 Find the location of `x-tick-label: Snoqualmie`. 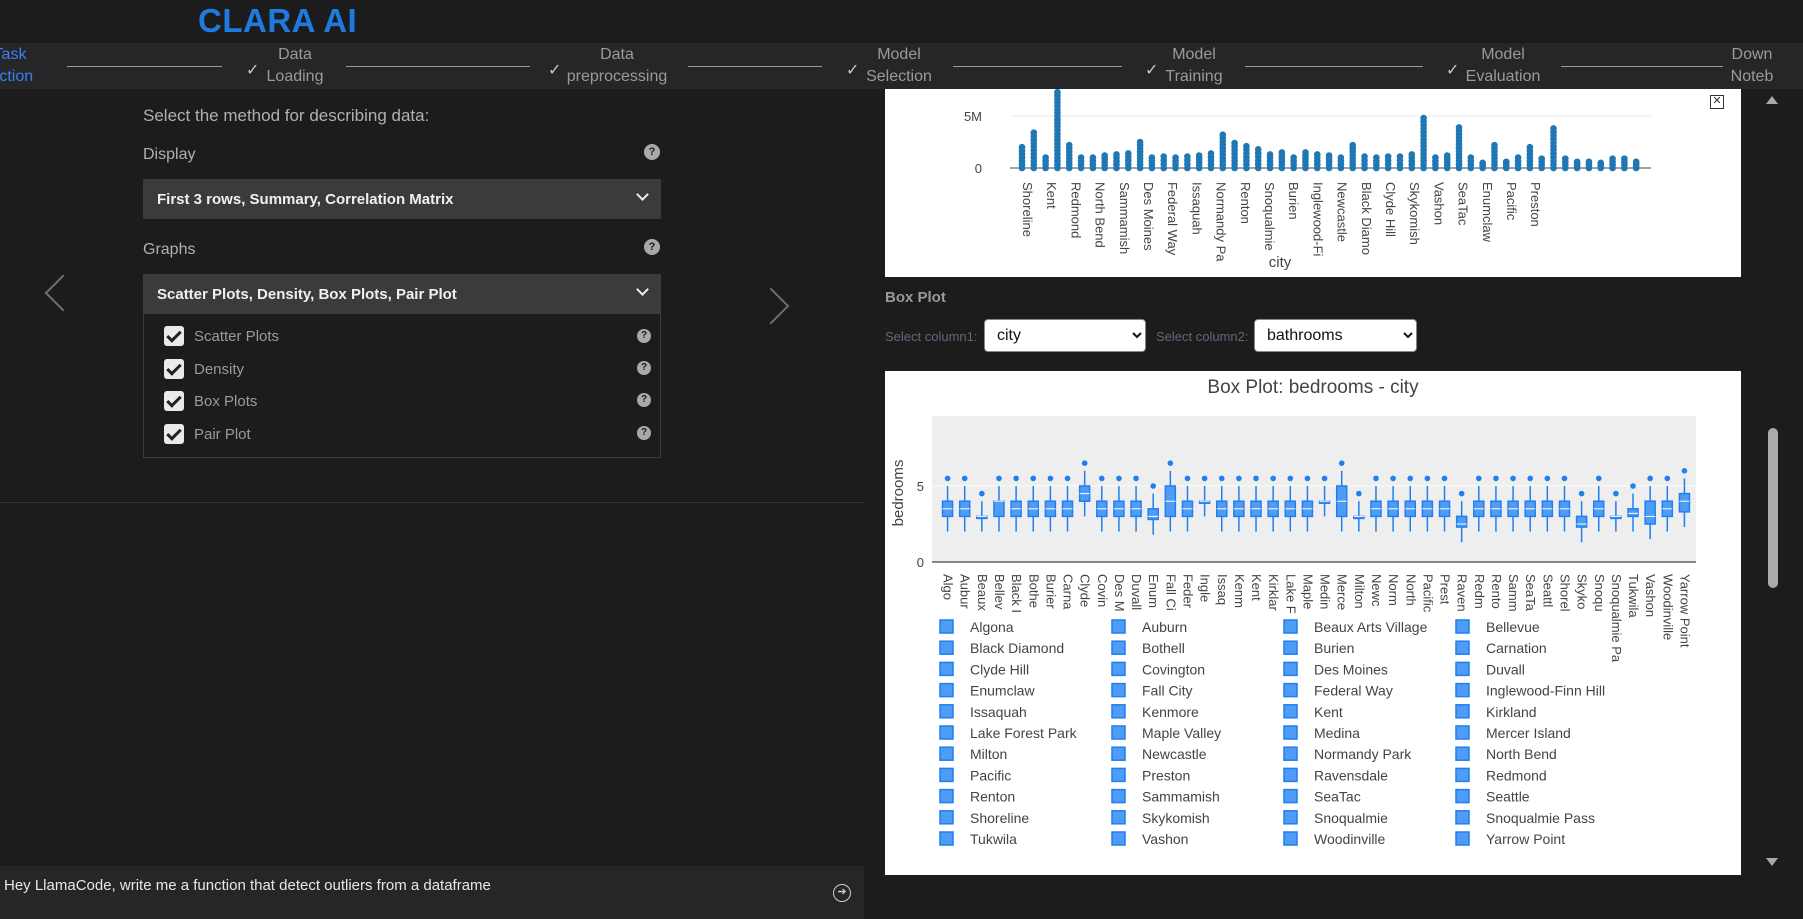

x-tick-label: Snoqualmie is located at coordinates (1269, 216).